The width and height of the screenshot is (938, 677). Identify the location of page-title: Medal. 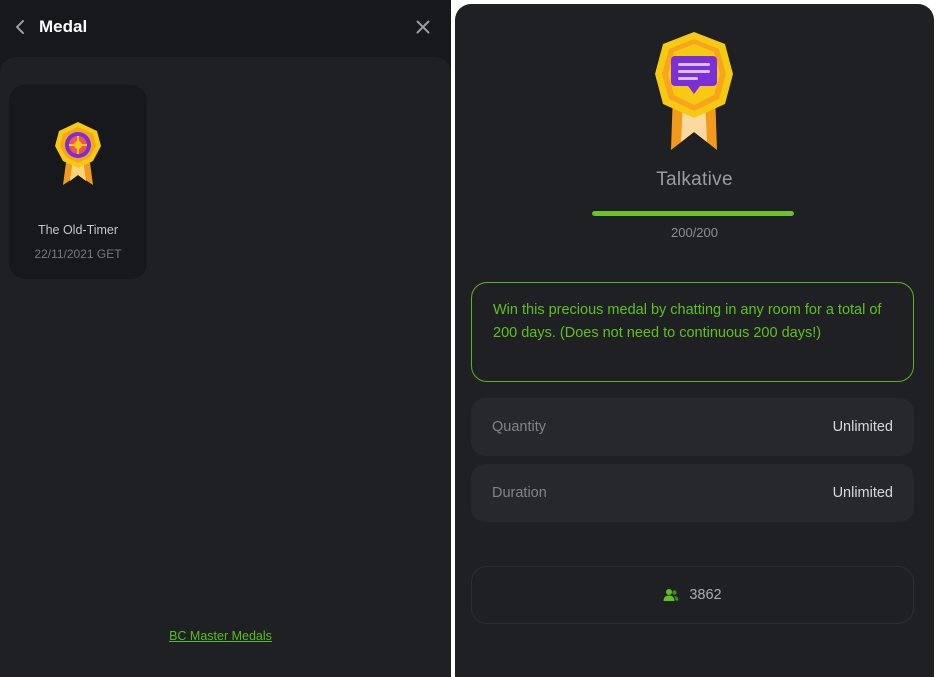
(63, 26).